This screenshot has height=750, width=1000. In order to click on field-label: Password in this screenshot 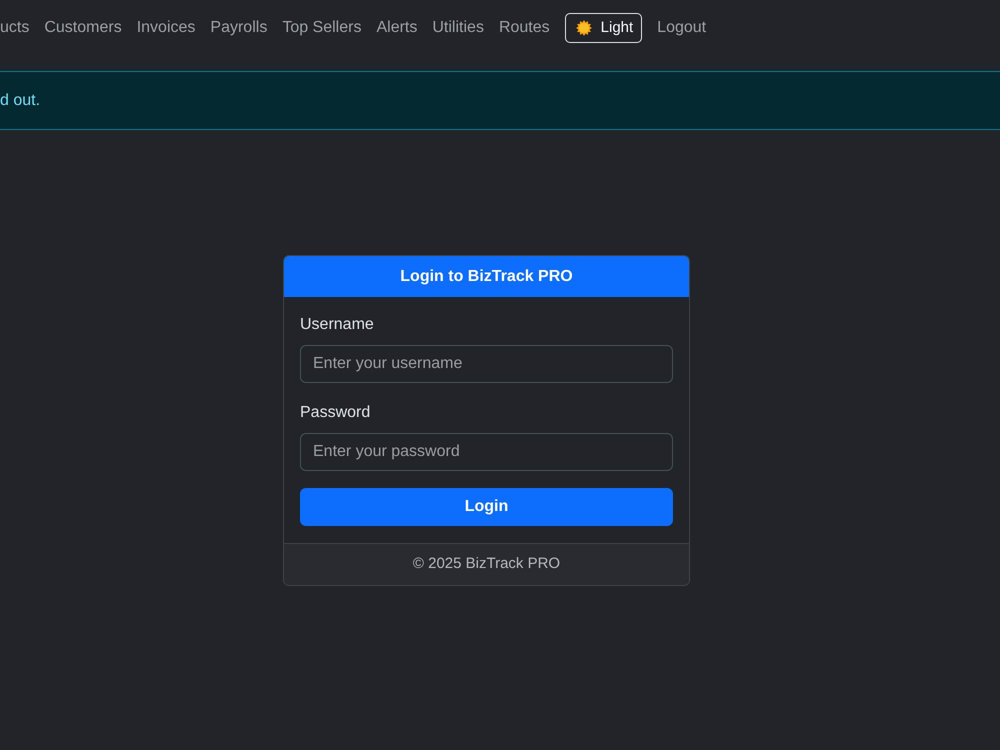, I will do `click(335, 413)`.